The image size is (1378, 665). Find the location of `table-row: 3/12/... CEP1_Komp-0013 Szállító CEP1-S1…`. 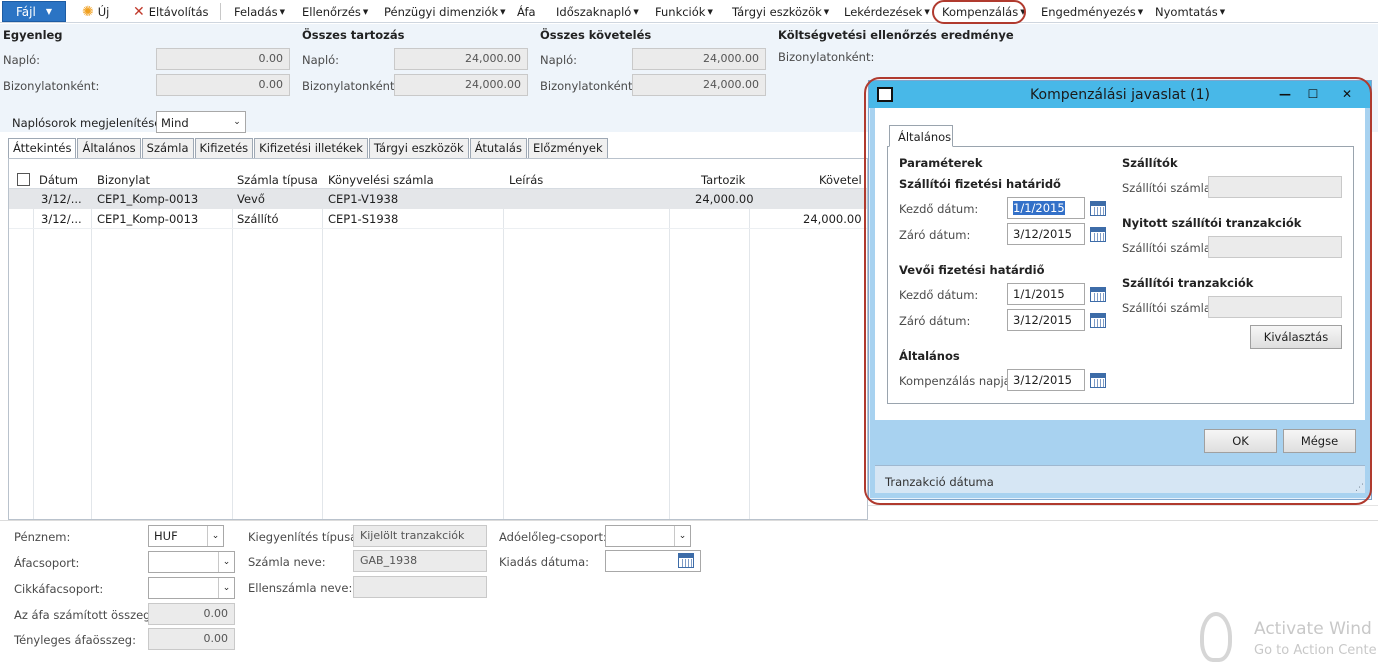

table-row: 3/12/... CEP1_Komp-0013 Szállító CEP1-S1… is located at coordinates (438, 219).